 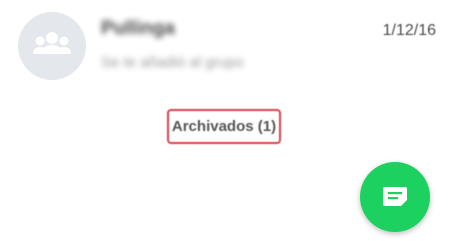 What do you see at coordinates (409, 30) in the screenshot?
I see `chat-date: 1/12/16` at bounding box center [409, 30].